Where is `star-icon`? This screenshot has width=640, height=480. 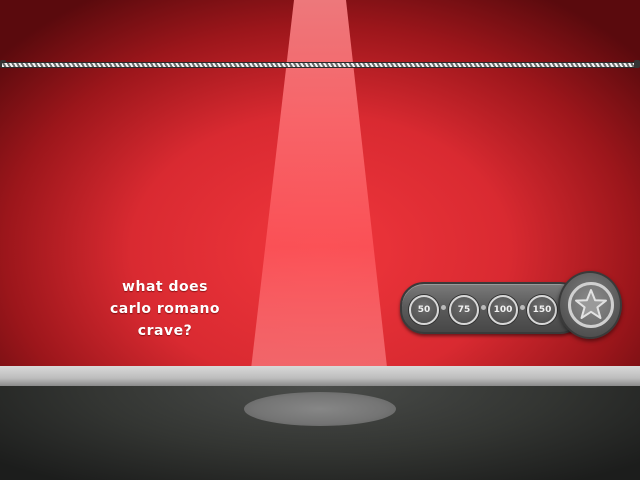 star-icon is located at coordinates (591, 304).